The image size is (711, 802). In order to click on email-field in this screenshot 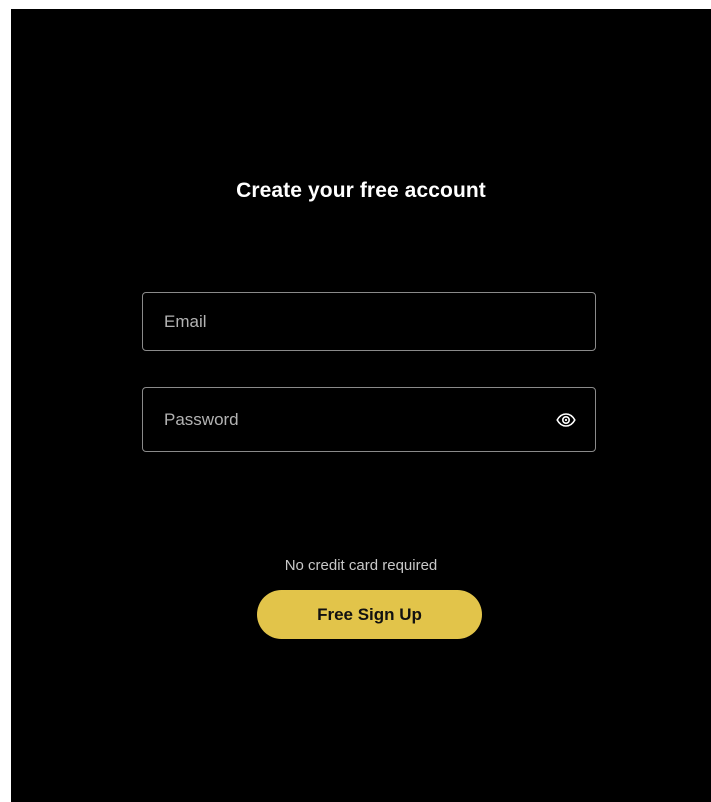, I will do `click(369, 321)`.